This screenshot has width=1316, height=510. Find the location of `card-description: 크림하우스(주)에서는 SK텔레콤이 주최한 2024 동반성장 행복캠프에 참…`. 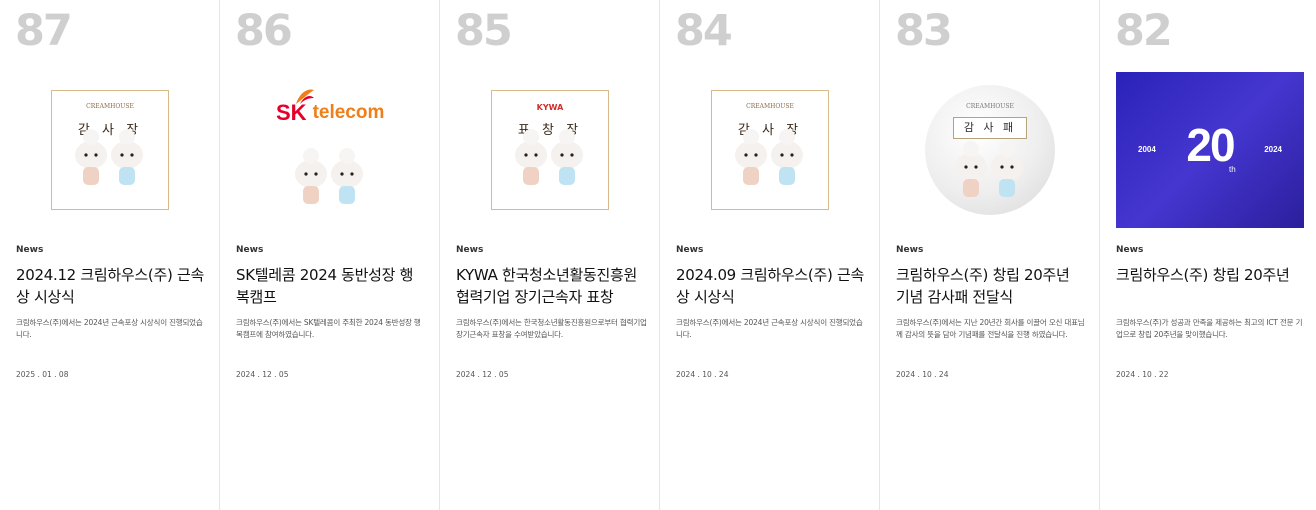

card-description: 크림하우스(주)에서는 SK텔레콤이 주최한 2024 동반성장 행복캠프에 참… is located at coordinates (328, 328).